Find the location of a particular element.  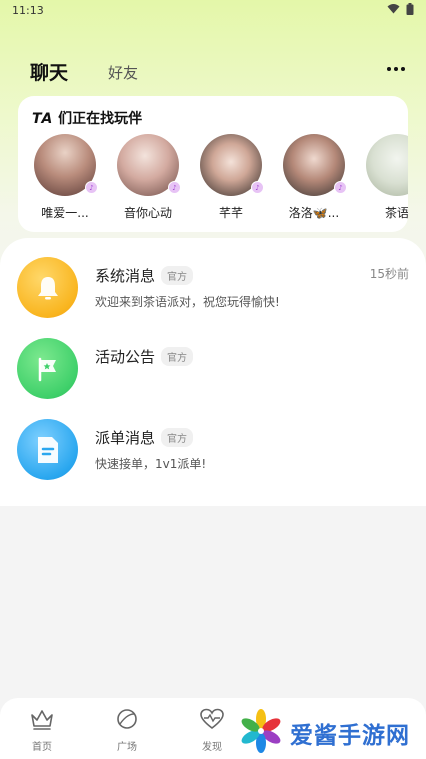

wifi-icon is located at coordinates (393, 10).